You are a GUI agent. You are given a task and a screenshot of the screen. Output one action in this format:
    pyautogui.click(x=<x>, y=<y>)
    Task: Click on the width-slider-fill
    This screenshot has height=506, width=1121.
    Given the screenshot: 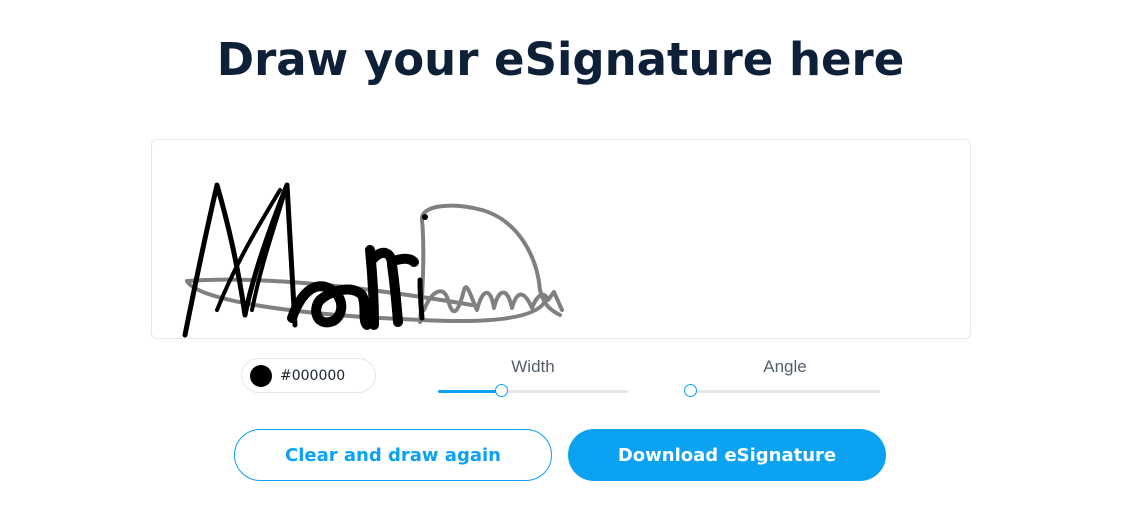 What is the action you would take?
    pyautogui.click(x=469, y=391)
    